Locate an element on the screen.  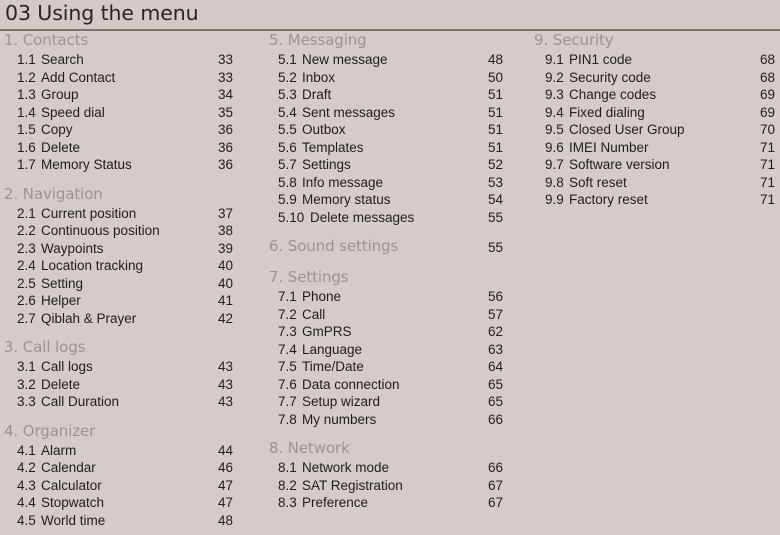
toc-entry: 8.3 Preference 67 is located at coordinates (522, 514).